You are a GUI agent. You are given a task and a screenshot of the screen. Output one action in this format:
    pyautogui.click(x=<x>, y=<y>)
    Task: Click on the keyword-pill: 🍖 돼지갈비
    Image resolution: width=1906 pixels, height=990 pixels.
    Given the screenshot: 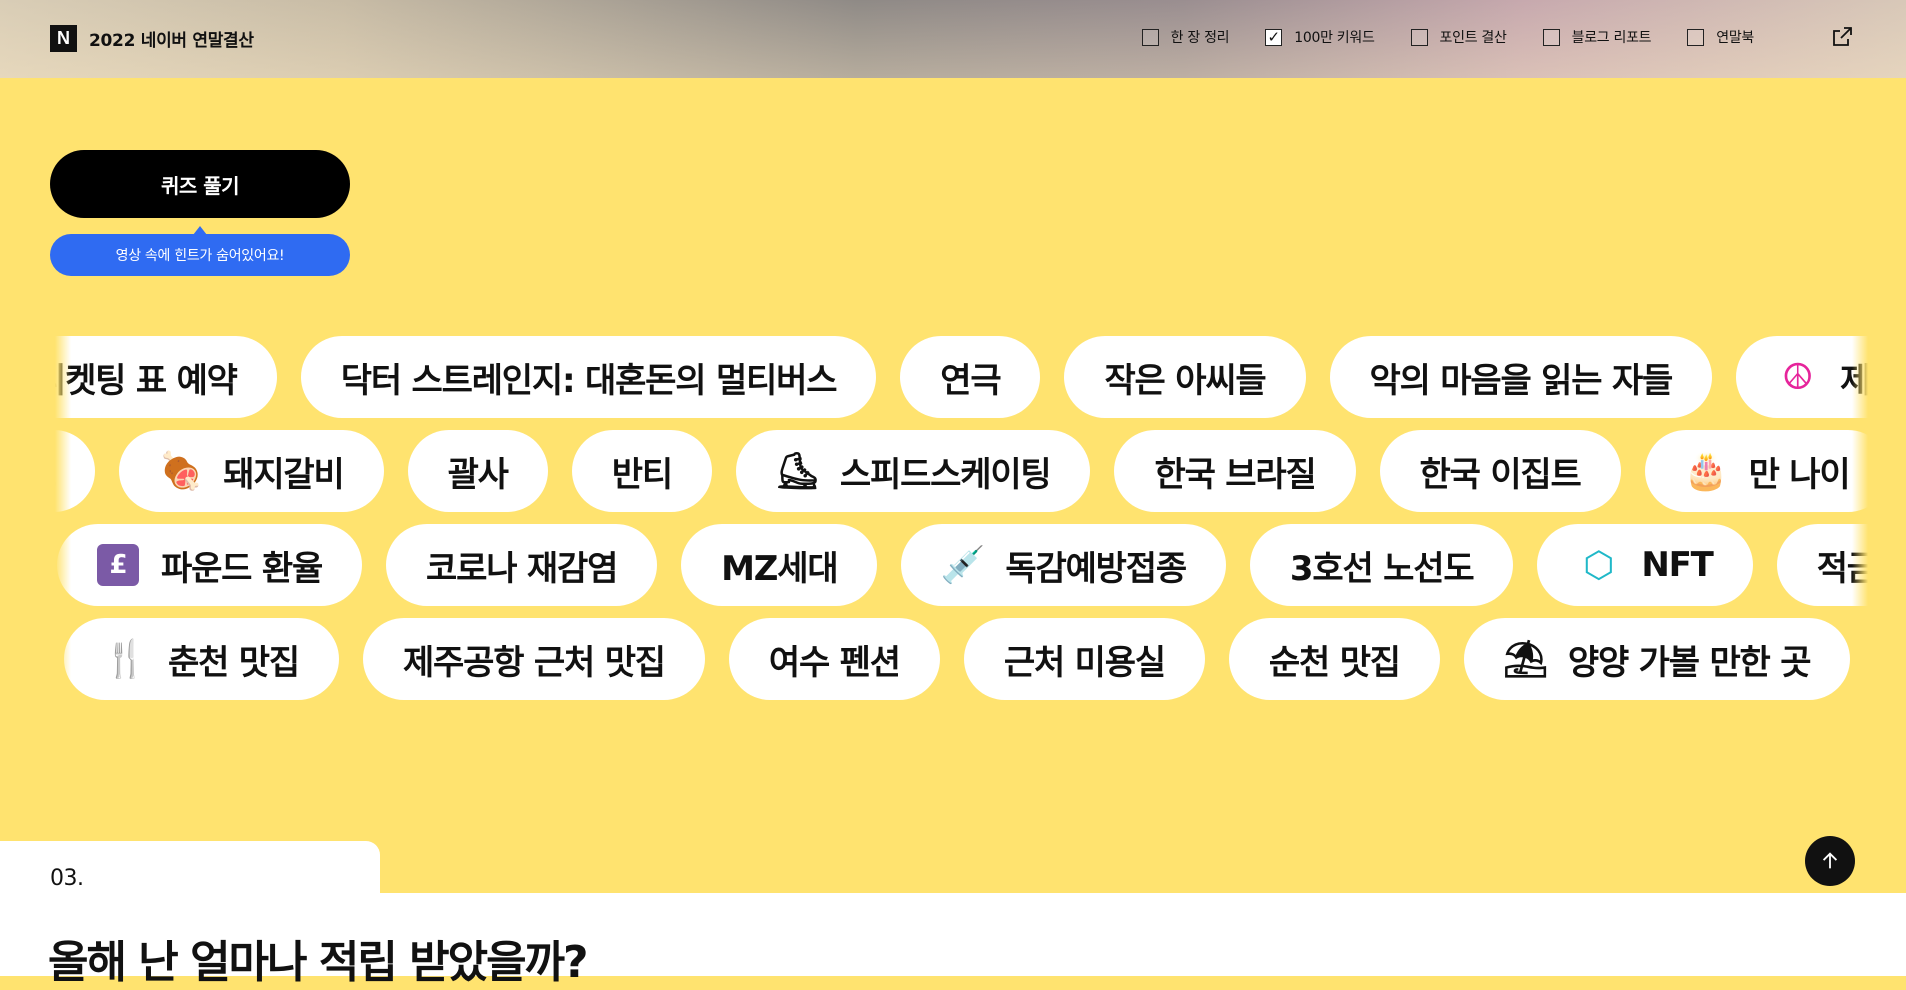 What is the action you would take?
    pyautogui.click(x=251, y=471)
    